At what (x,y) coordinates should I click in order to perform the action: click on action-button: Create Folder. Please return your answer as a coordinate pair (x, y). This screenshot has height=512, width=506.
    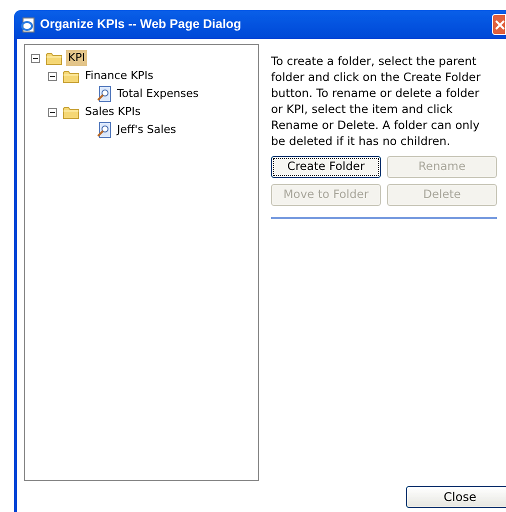
    Looking at the image, I should click on (326, 167).